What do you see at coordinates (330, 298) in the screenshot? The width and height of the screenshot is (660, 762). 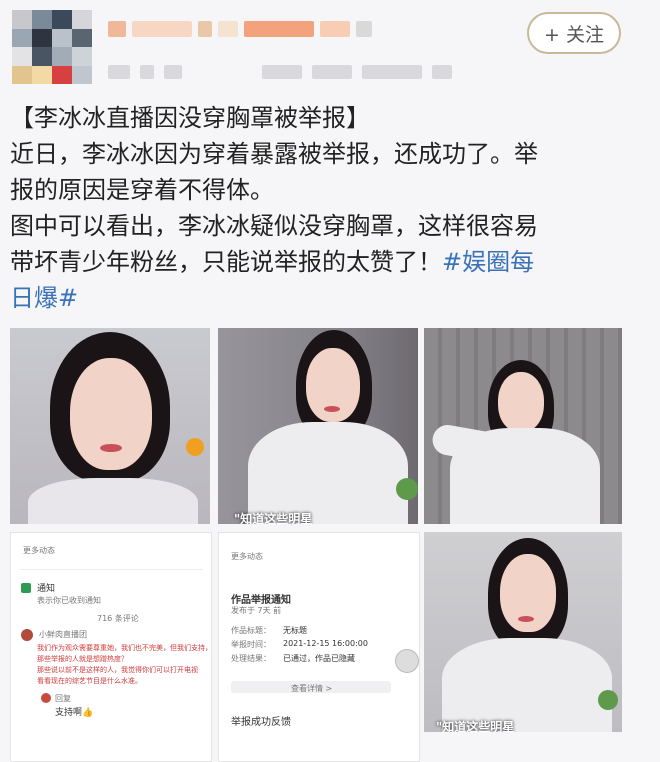 I see `post-line: 日爆#` at bounding box center [330, 298].